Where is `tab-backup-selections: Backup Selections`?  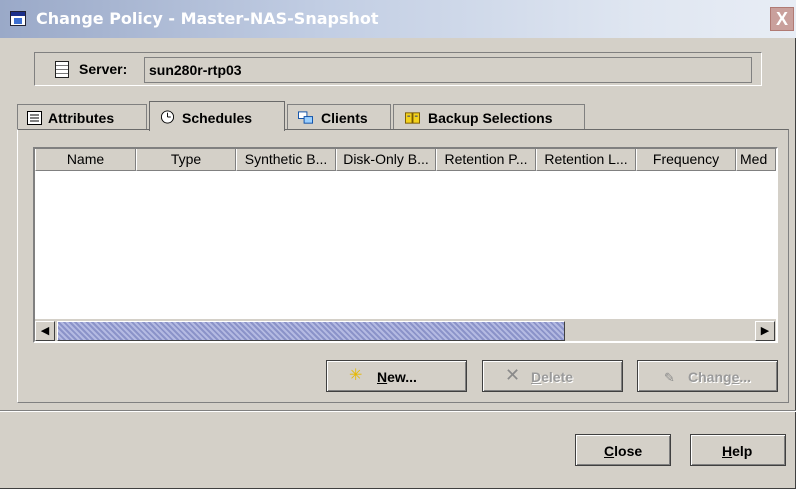
tab-backup-selections: Backup Selections is located at coordinates (489, 117).